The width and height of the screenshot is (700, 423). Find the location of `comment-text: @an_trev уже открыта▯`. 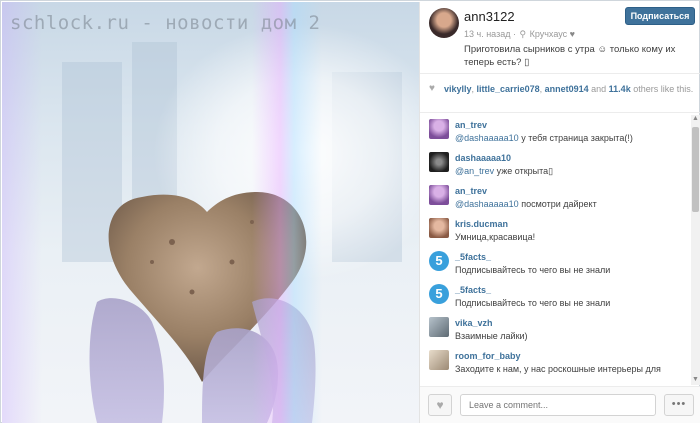

comment-text: @an_trev уже открыта▯ is located at coordinates (571, 171).